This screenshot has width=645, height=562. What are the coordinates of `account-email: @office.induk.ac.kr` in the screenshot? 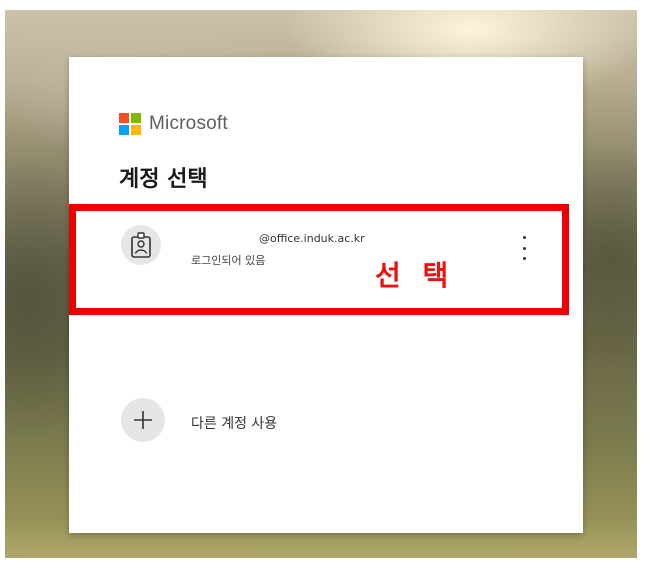 It's located at (312, 238).